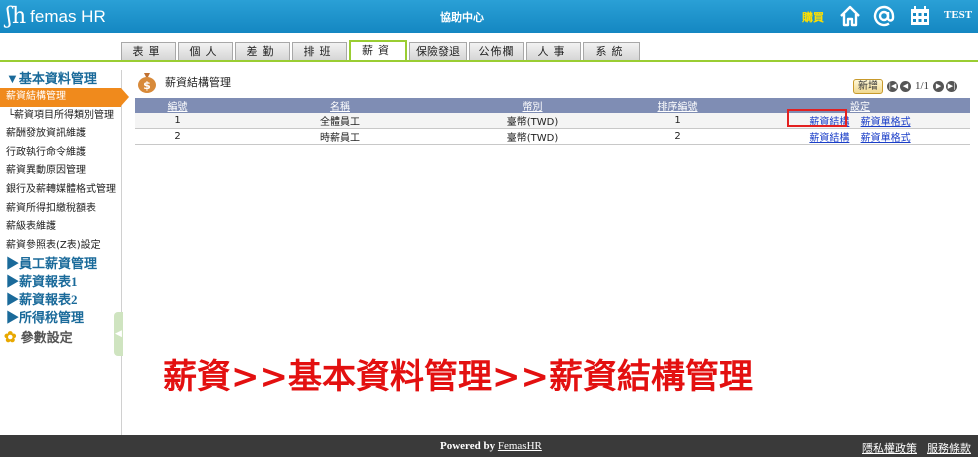 The height and width of the screenshot is (457, 978). I want to click on col-header-order: 排序編號, so click(677, 105).